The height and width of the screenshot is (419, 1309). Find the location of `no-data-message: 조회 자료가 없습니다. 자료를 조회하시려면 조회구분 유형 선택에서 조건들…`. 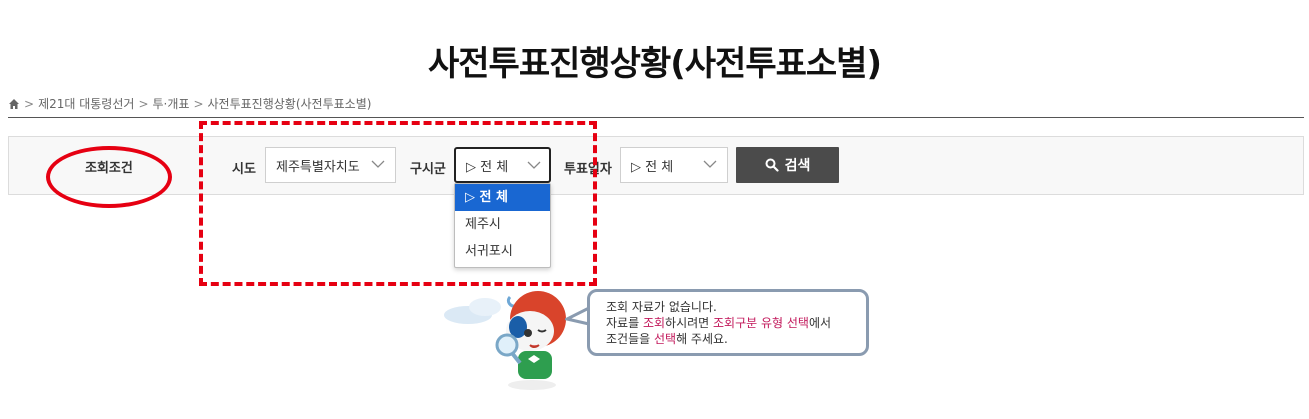

no-data-message: 조회 자료가 없습니다. 자료를 조회하시려면 조회구분 유형 선택에서 조건들… is located at coordinates (728, 322).